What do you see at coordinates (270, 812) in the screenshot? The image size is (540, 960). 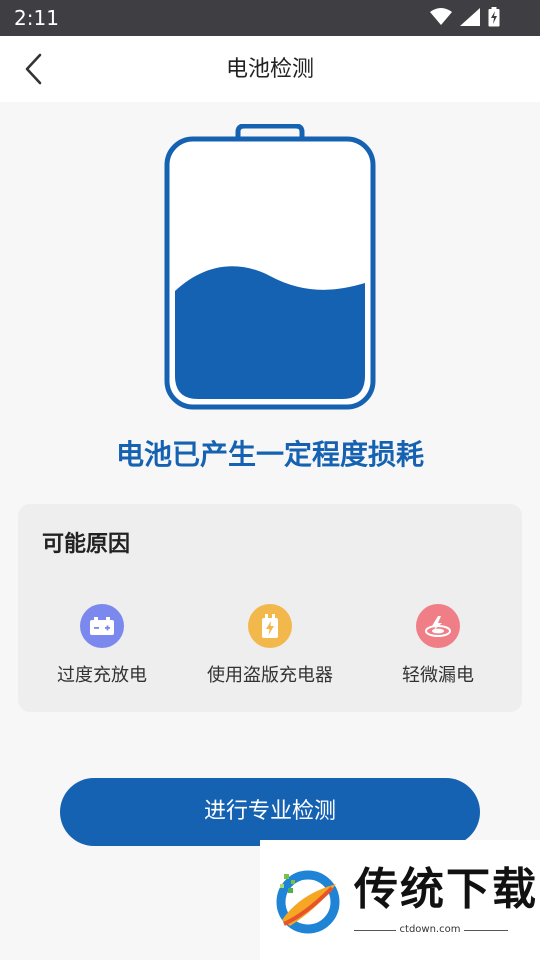 I see `professional-check-button: 进行专业检测` at bounding box center [270, 812].